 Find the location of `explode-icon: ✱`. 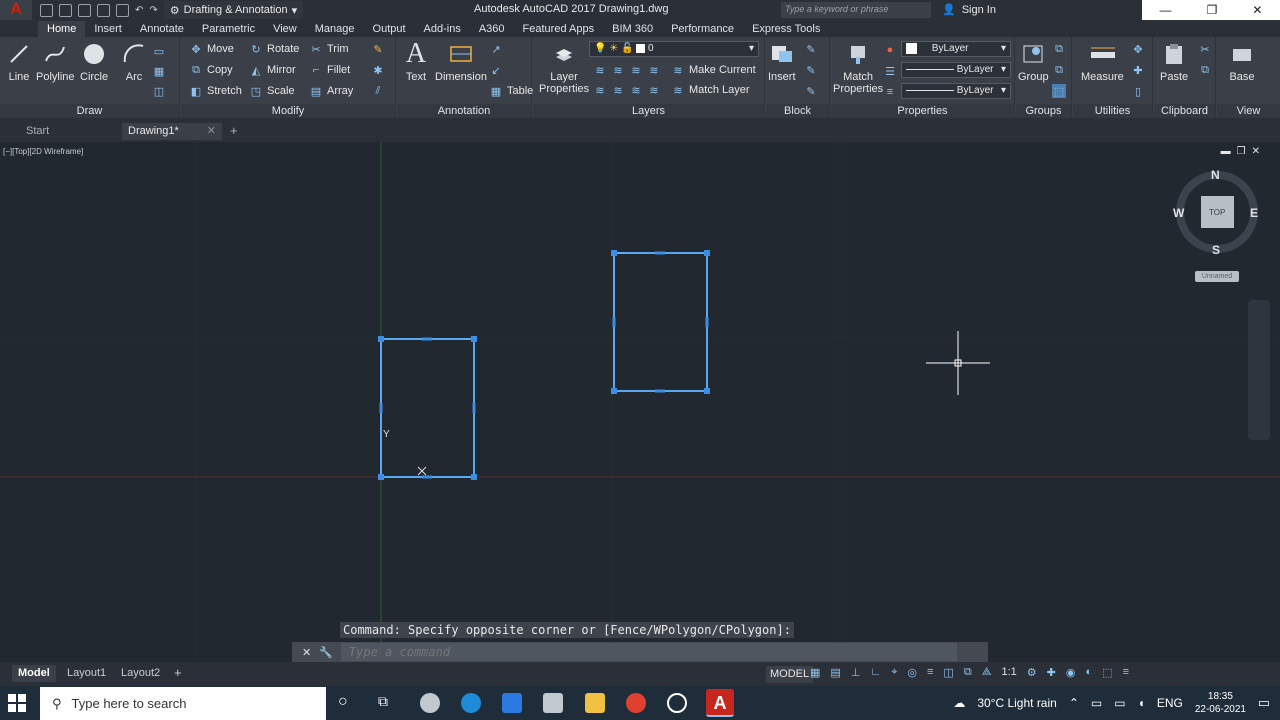

explode-icon: ✱ is located at coordinates (378, 70).